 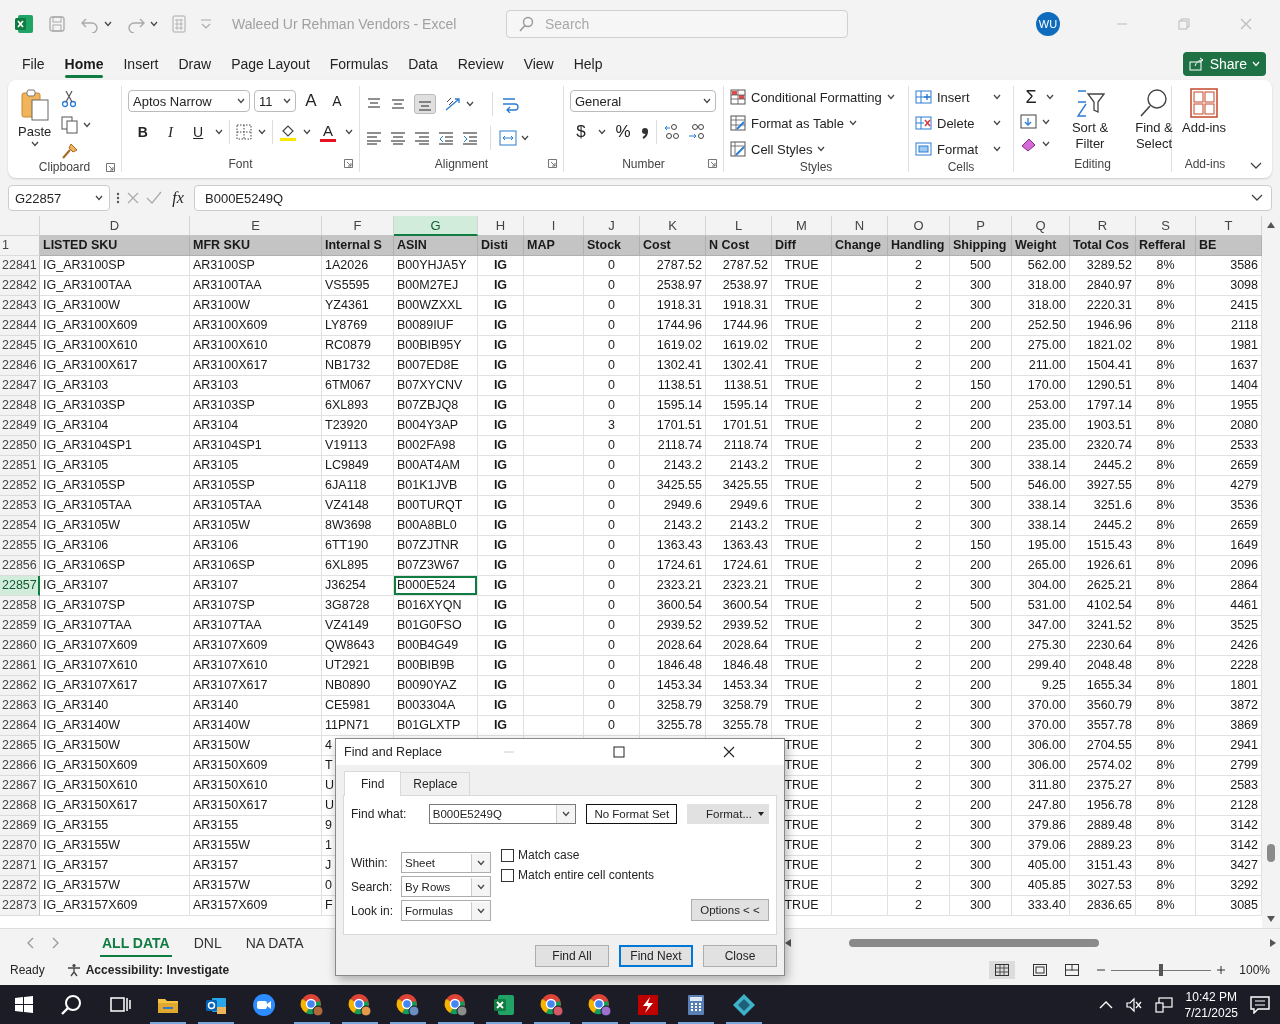 I want to click on ribbon-menu-button: Conditional Formatting, so click(x=816, y=97).